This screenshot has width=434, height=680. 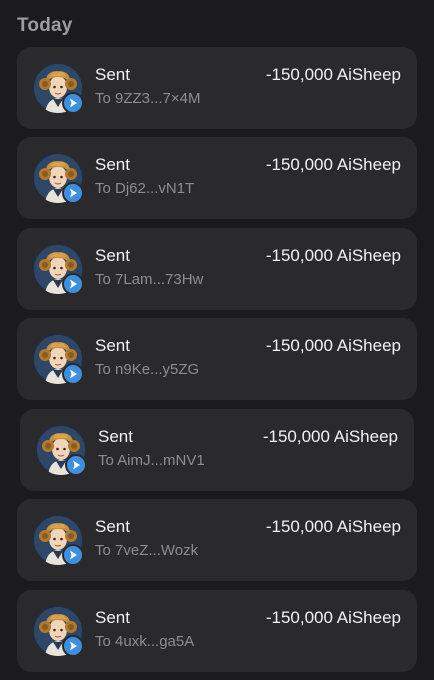 I want to click on transaction-recipient: To 7Lam...73Hw, so click(x=149, y=279).